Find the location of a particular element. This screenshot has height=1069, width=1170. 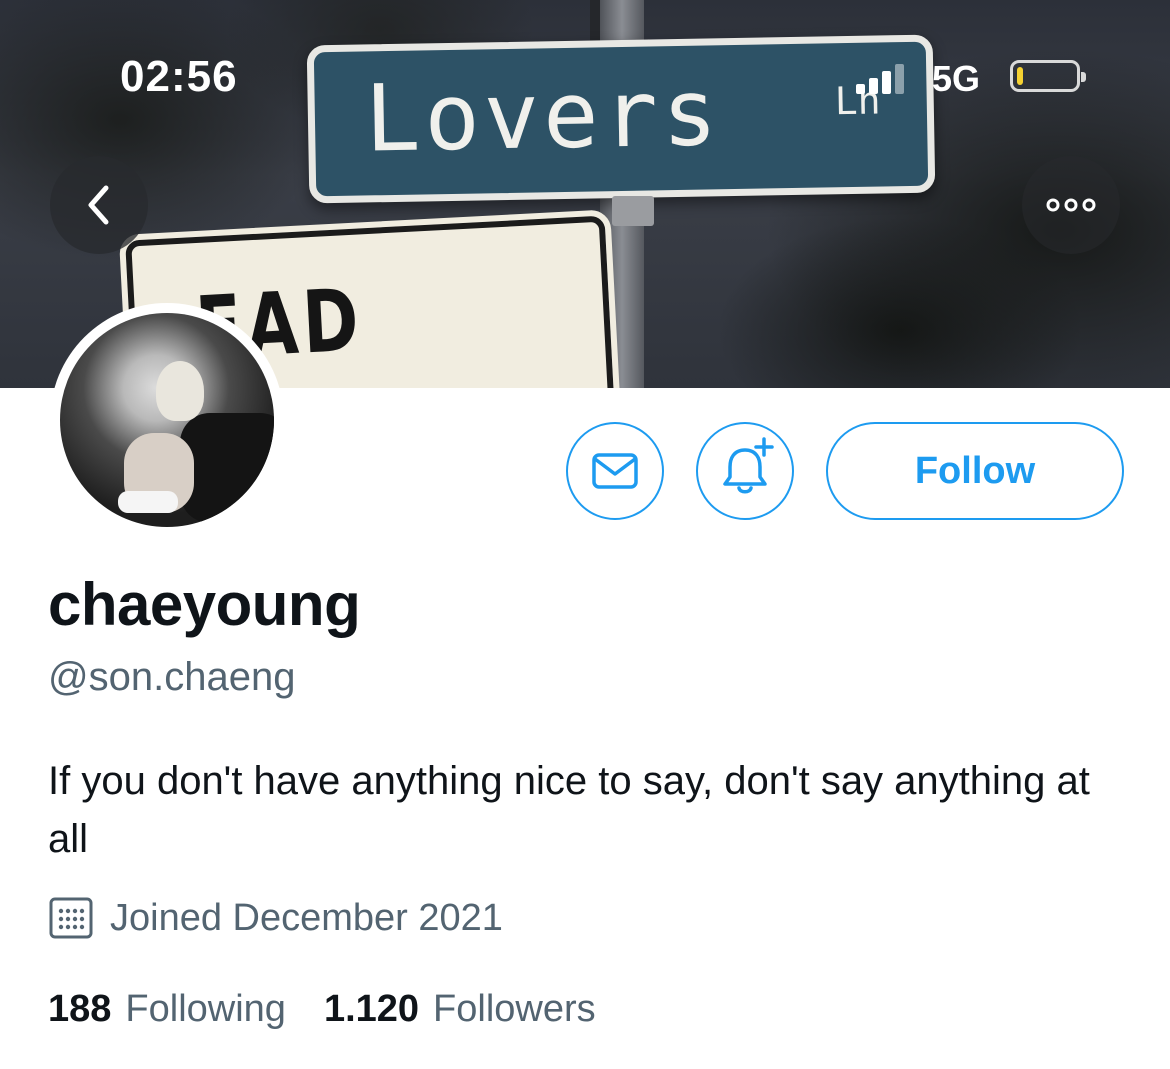

battery-icon is located at coordinates (1048, 76).